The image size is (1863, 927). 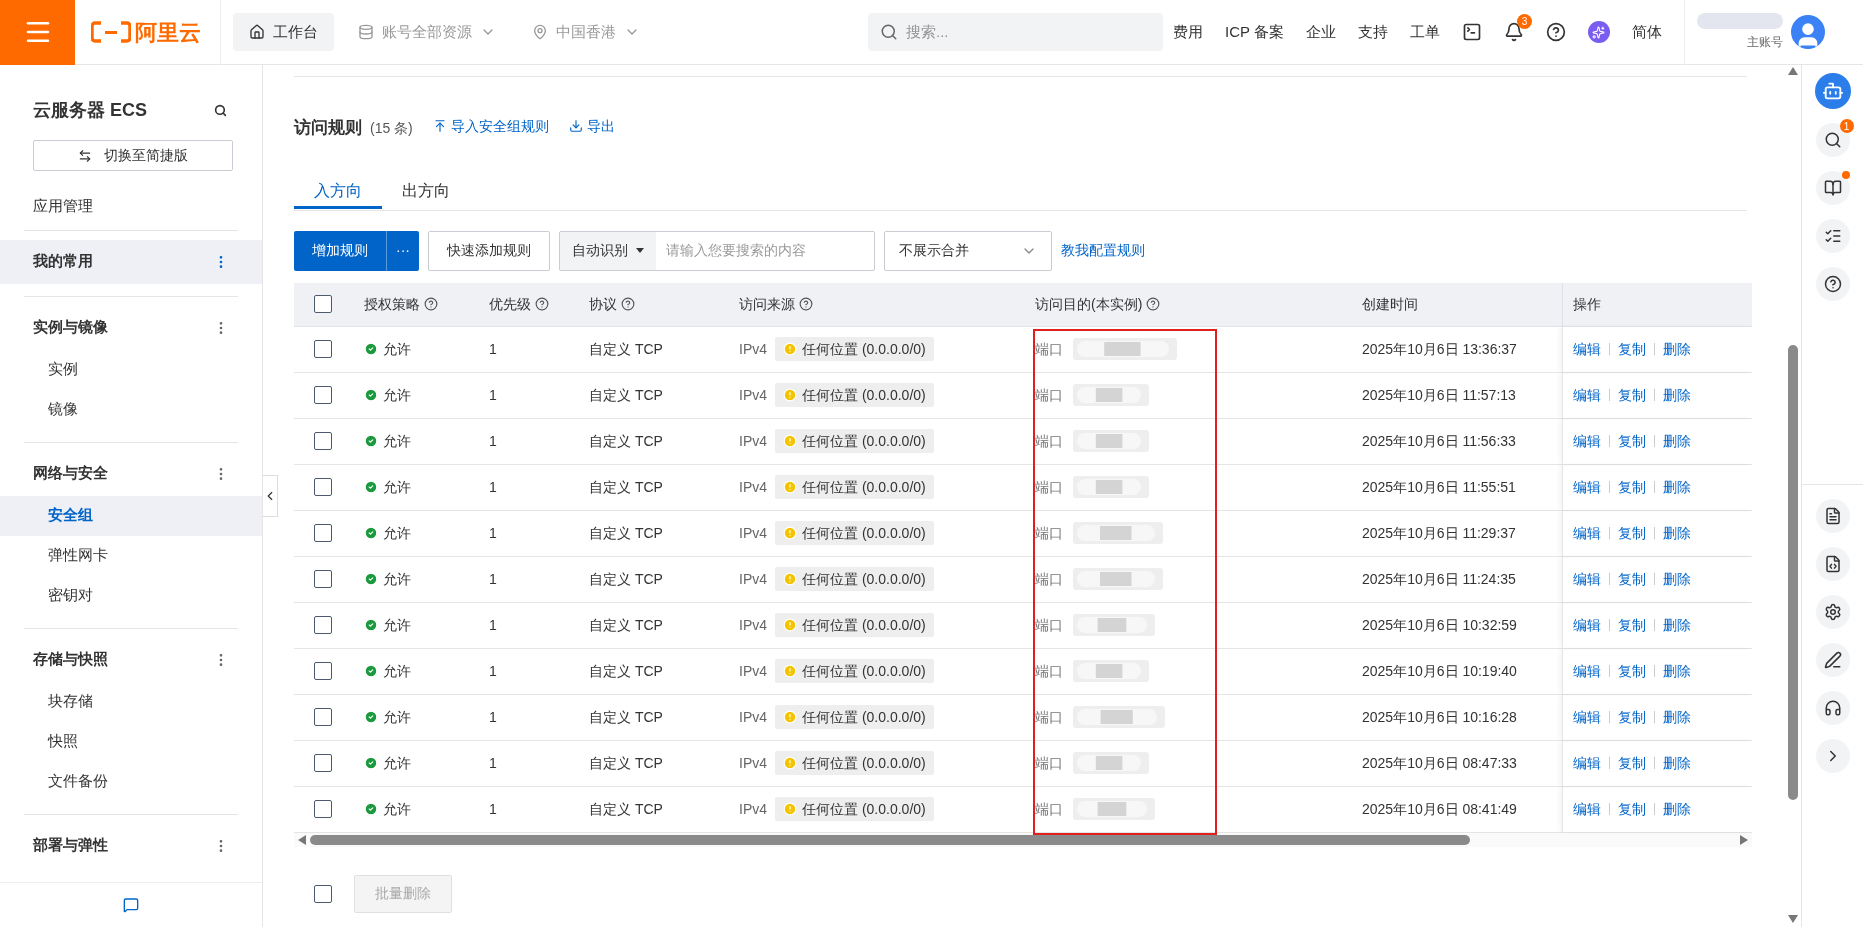 What do you see at coordinates (133, 155) in the screenshot?
I see `switch-version-button: 切换至简捷版` at bounding box center [133, 155].